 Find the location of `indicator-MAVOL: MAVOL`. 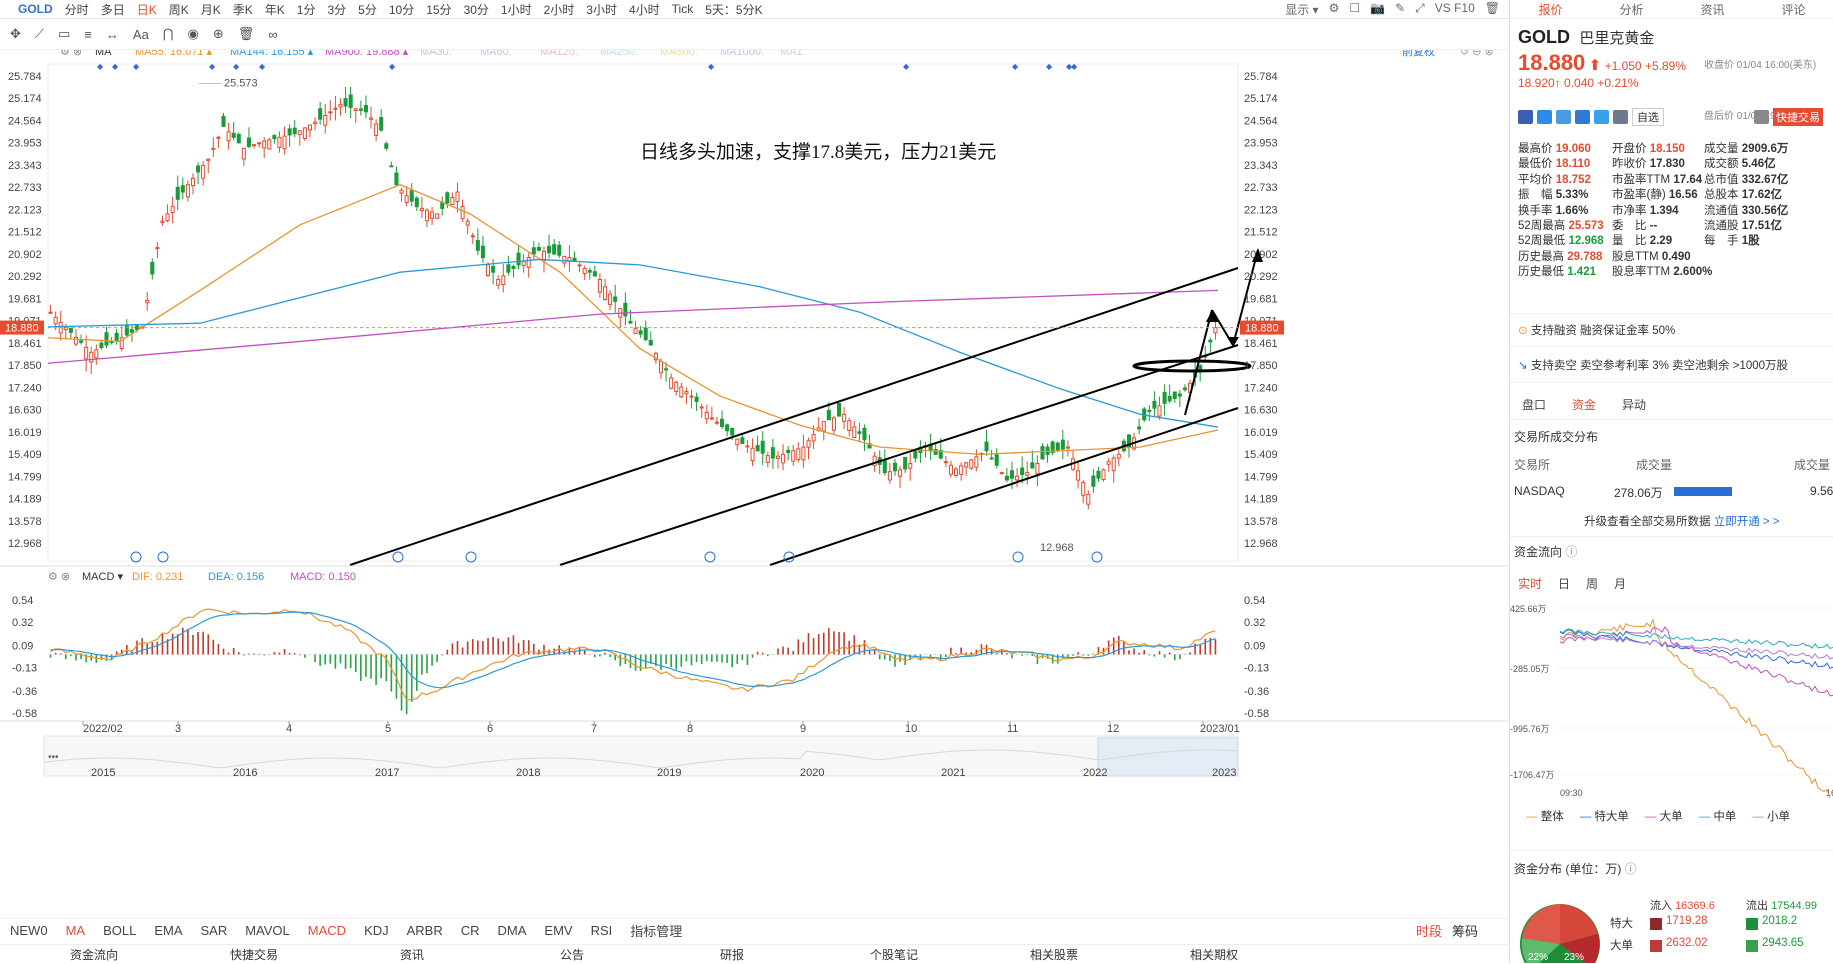

indicator-MAVOL: MAVOL is located at coordinates (267, 930).